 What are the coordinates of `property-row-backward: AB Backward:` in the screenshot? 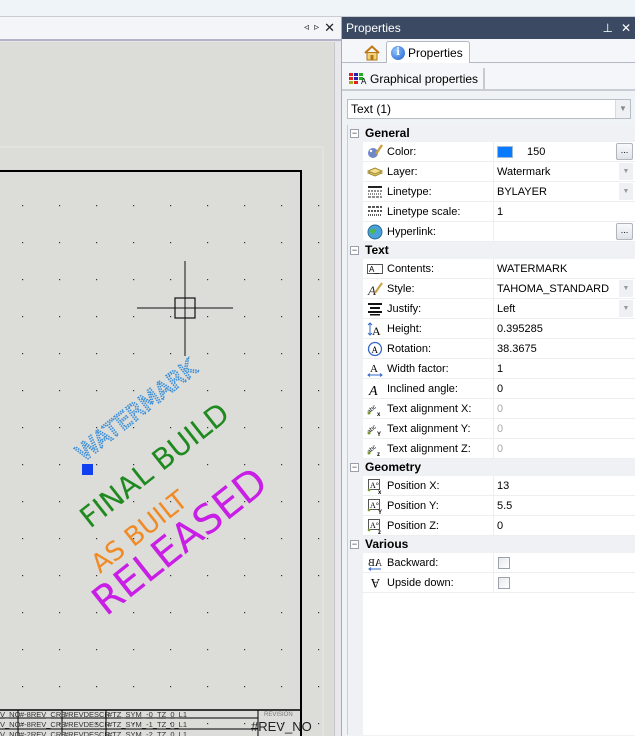 It's located at (499, 563).